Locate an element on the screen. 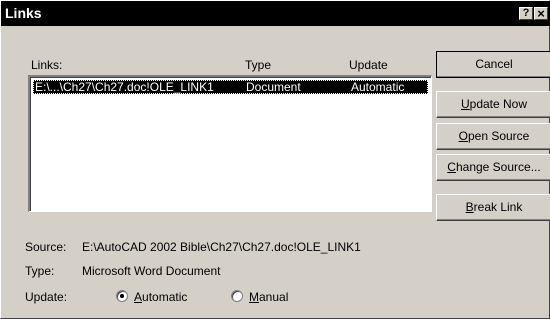 This screenshot has width=550, height=319. update-now-label: pdate Now is located at coordinates (498, 104).